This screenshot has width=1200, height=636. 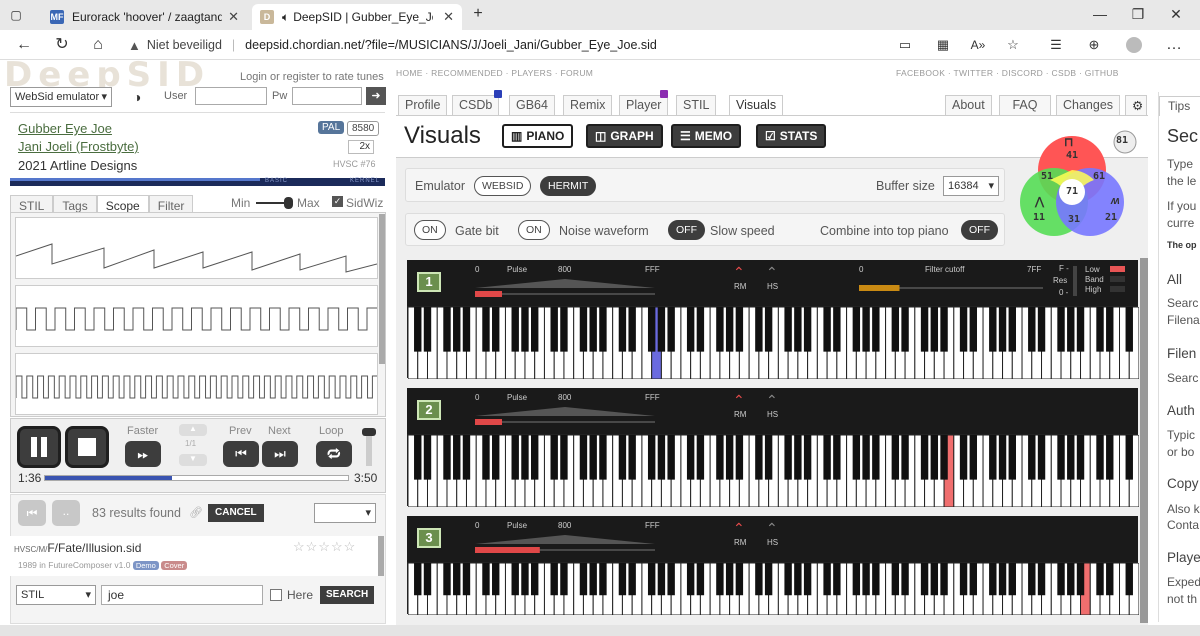 What do you see at coordinates (347, 595) in the screenshot?
I see `search-button: SEARCH` at bounding box center [347, 595].